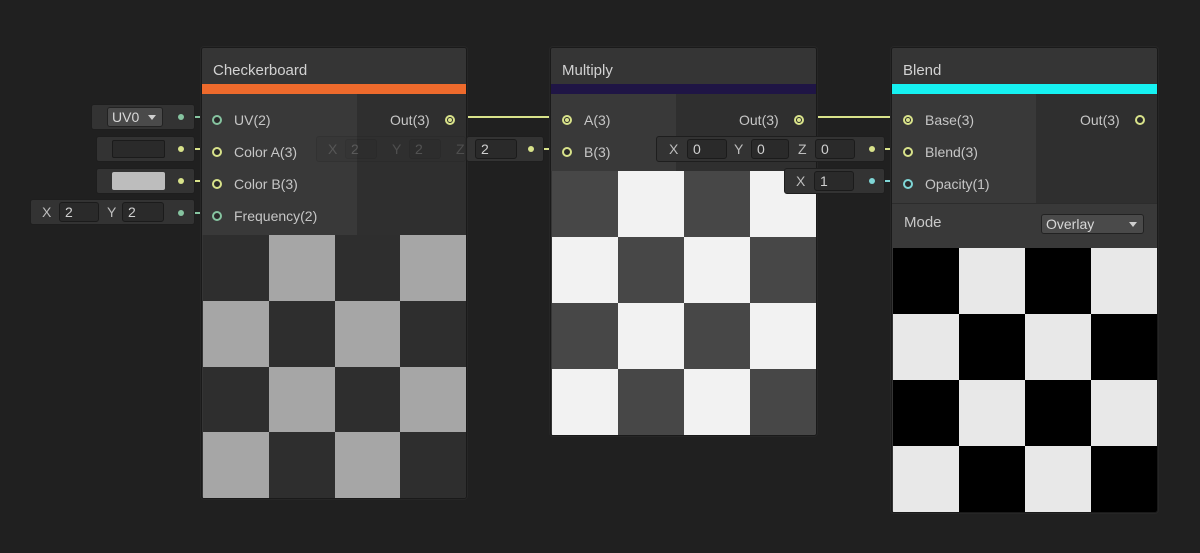 The image size is (1200, 553). I want to click on ghost-x-label: X, so click(333, 149).